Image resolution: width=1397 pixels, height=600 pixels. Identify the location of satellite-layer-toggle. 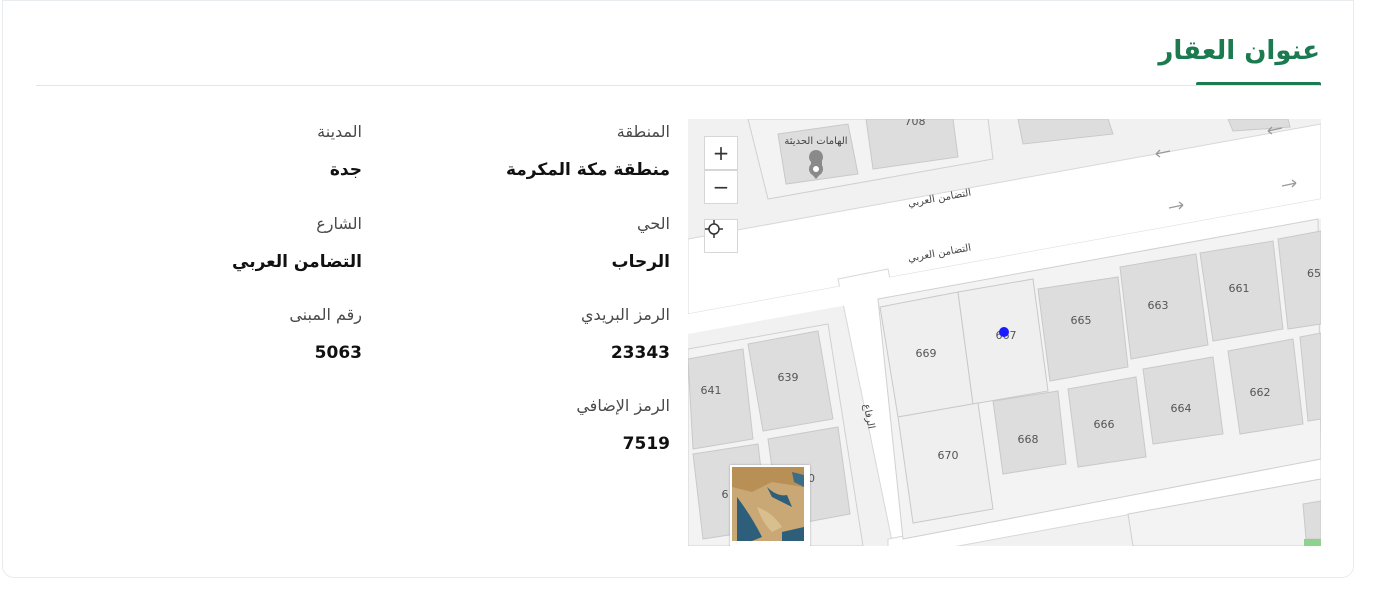
(770, 505).